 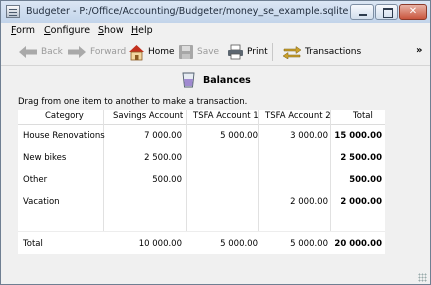 What do you see at coordinates (136, 52) in the screenshot?
I see `home-icon` at bounding box center [136, 52].